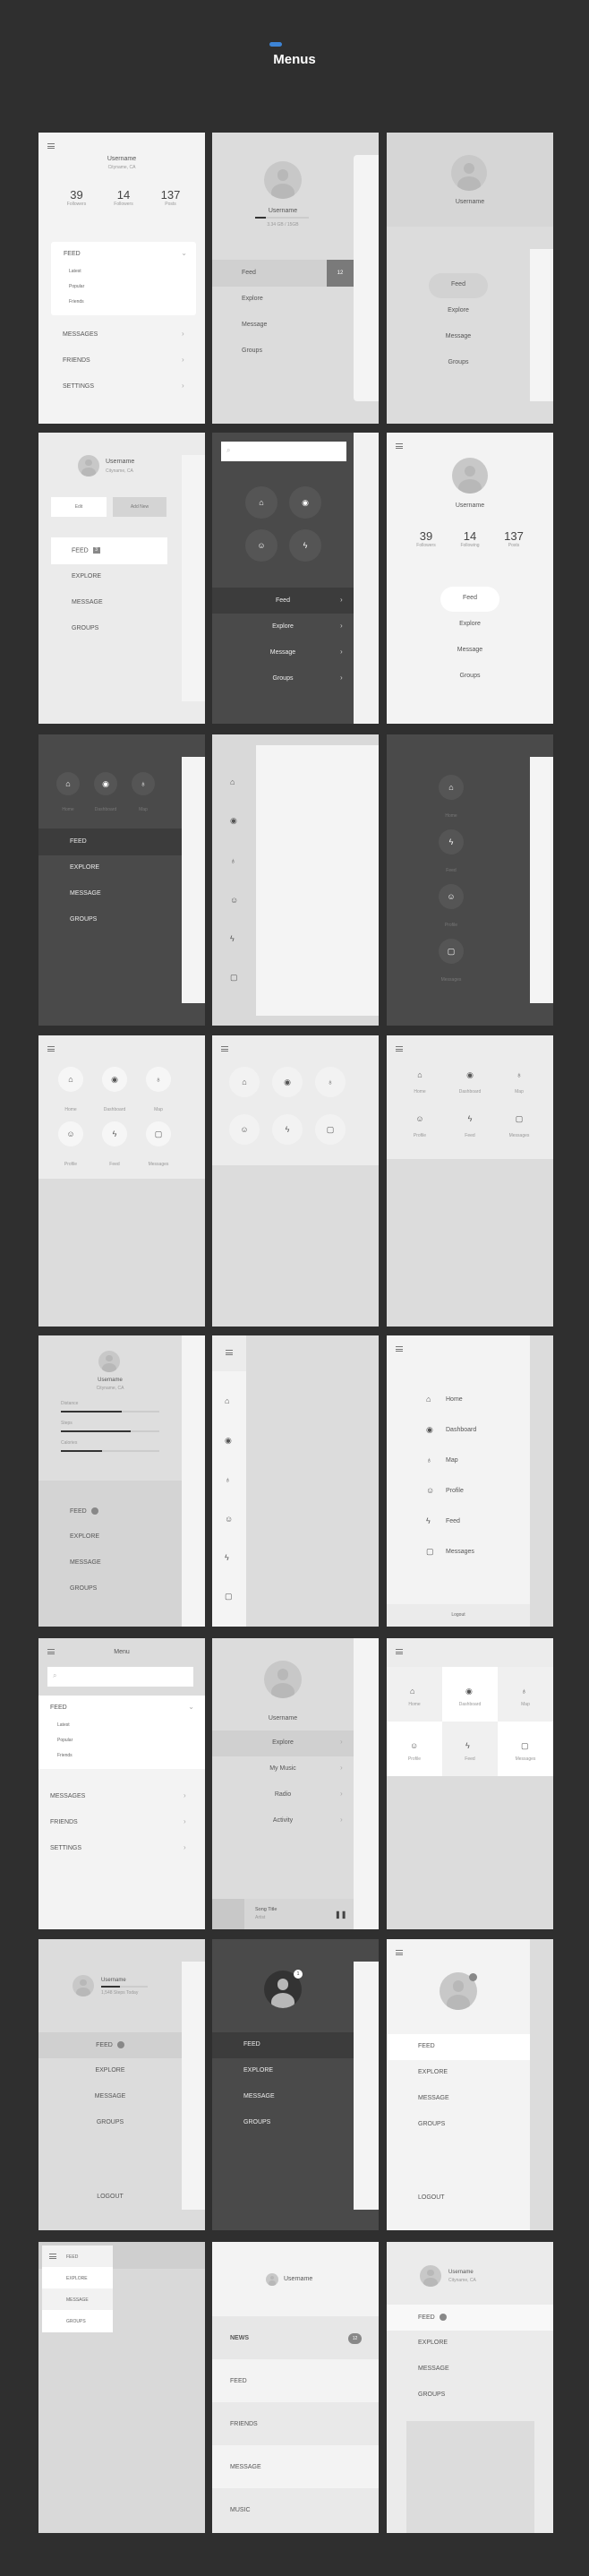 Image resolution: width=589 pixels, height=2576 pixels. I want to click on feed-accordion: FEED ⌄ Latest Popular Friends, so click(121, 1732).